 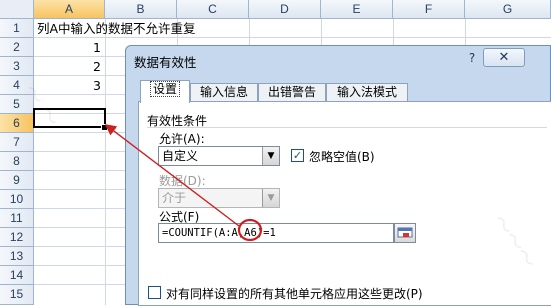 What do you see at coordinates (164, 89) in the screenshot?
I see `tab-settings-label: 设置` at bounding box center [164, 89].